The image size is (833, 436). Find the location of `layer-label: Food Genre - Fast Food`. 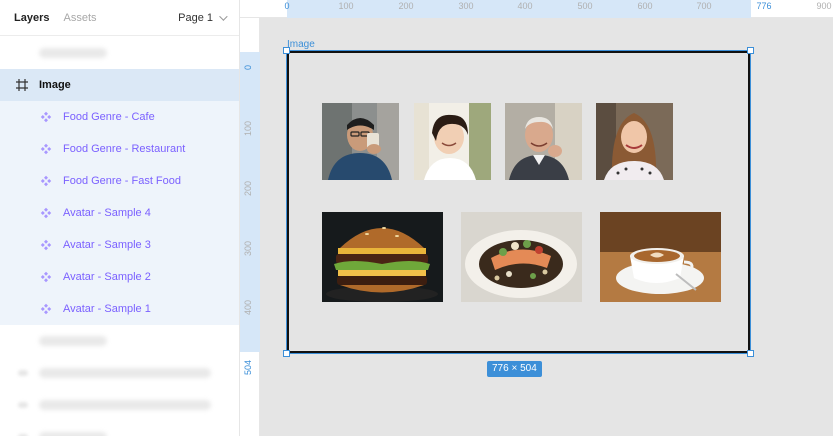

layer-label: Food Genre - Fast Food is located at coordinates (122, 181).